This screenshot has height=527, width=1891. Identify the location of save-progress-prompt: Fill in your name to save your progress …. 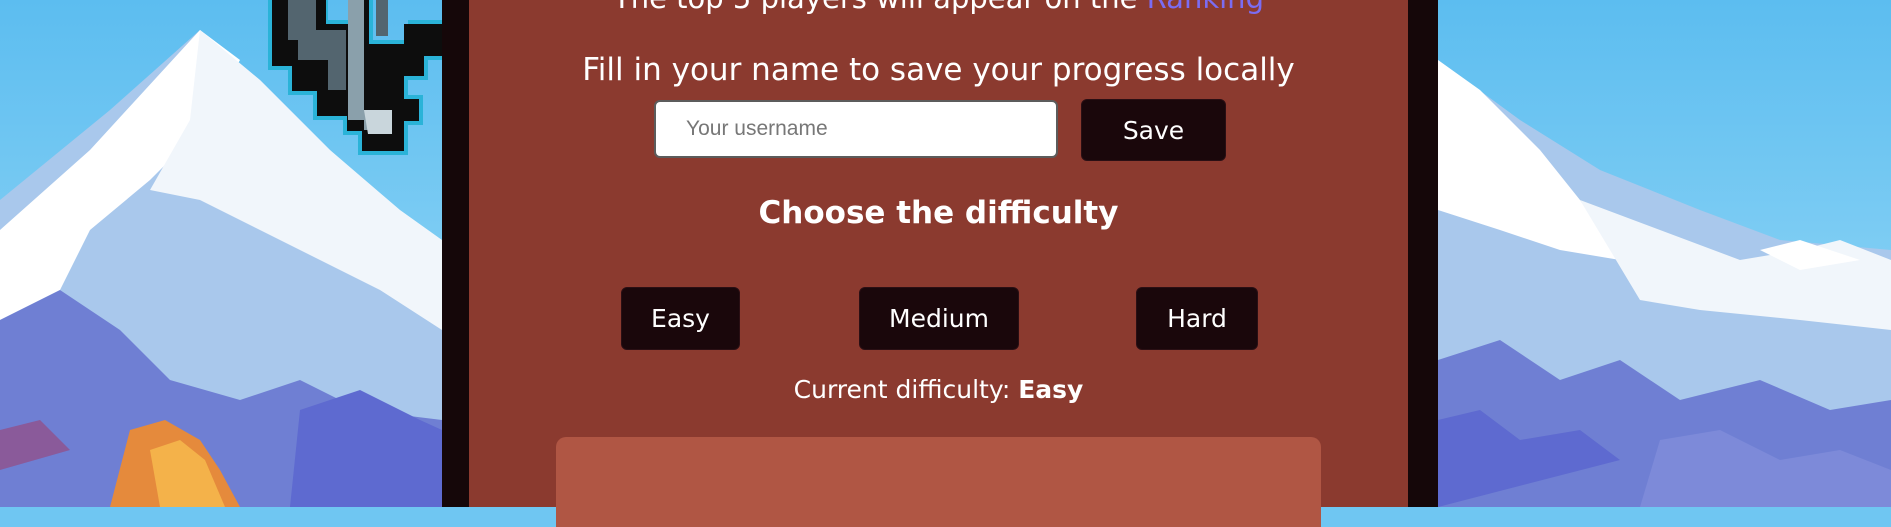
(938, 70).